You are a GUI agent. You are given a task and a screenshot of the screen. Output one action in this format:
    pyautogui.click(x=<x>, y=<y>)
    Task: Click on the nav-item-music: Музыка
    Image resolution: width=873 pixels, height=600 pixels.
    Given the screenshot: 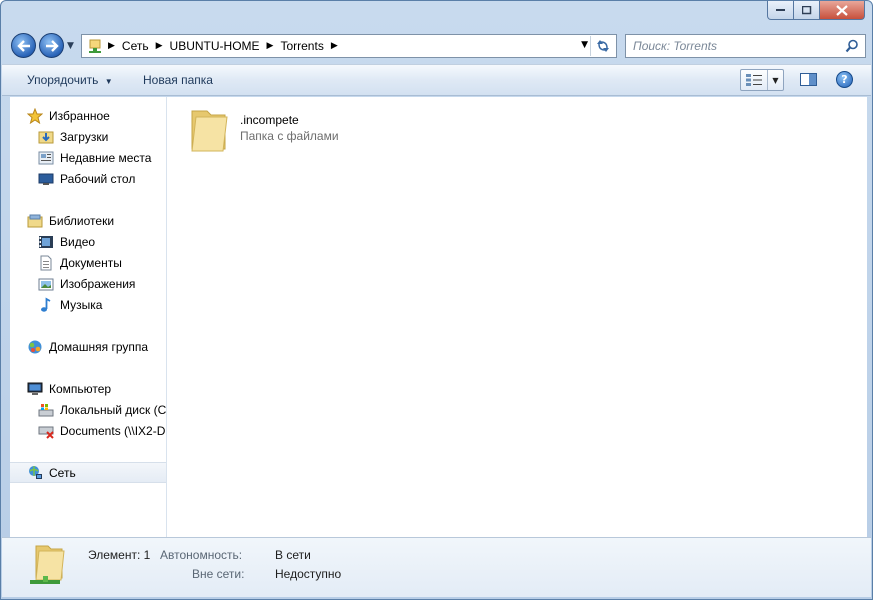 What is the action you would take?
    pyautogui.click(x=88, y=304)
    